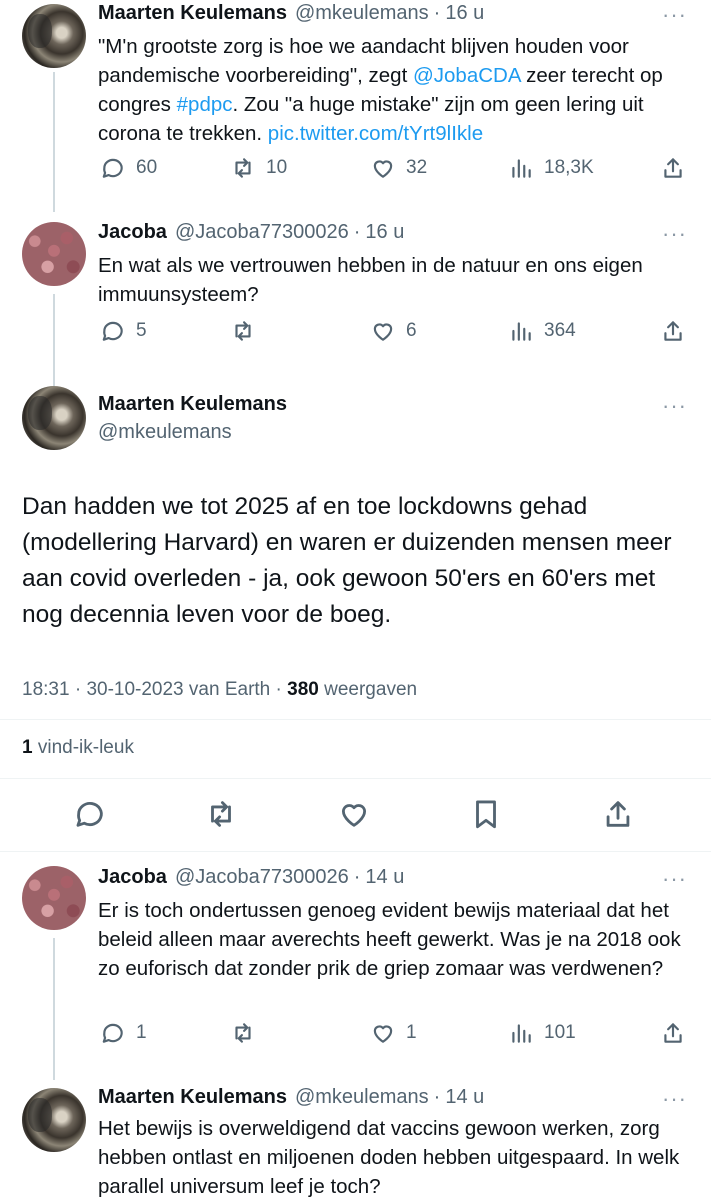 The image size is (711, 1200). Describe the element at coordinates (128, 168) in the screenshot. I see `reply-button: 60` at that location.